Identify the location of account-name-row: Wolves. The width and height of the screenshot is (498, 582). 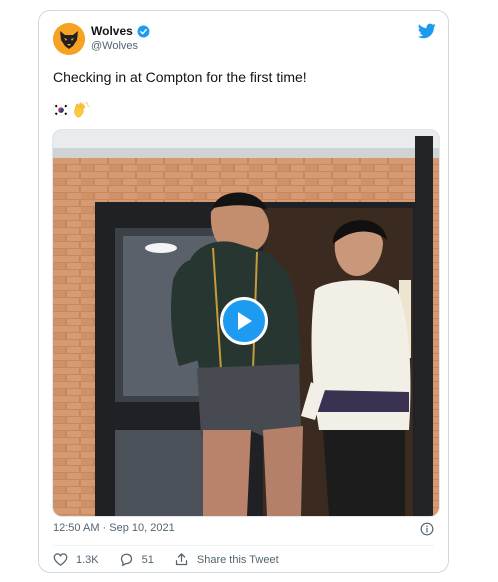
(120, 31).